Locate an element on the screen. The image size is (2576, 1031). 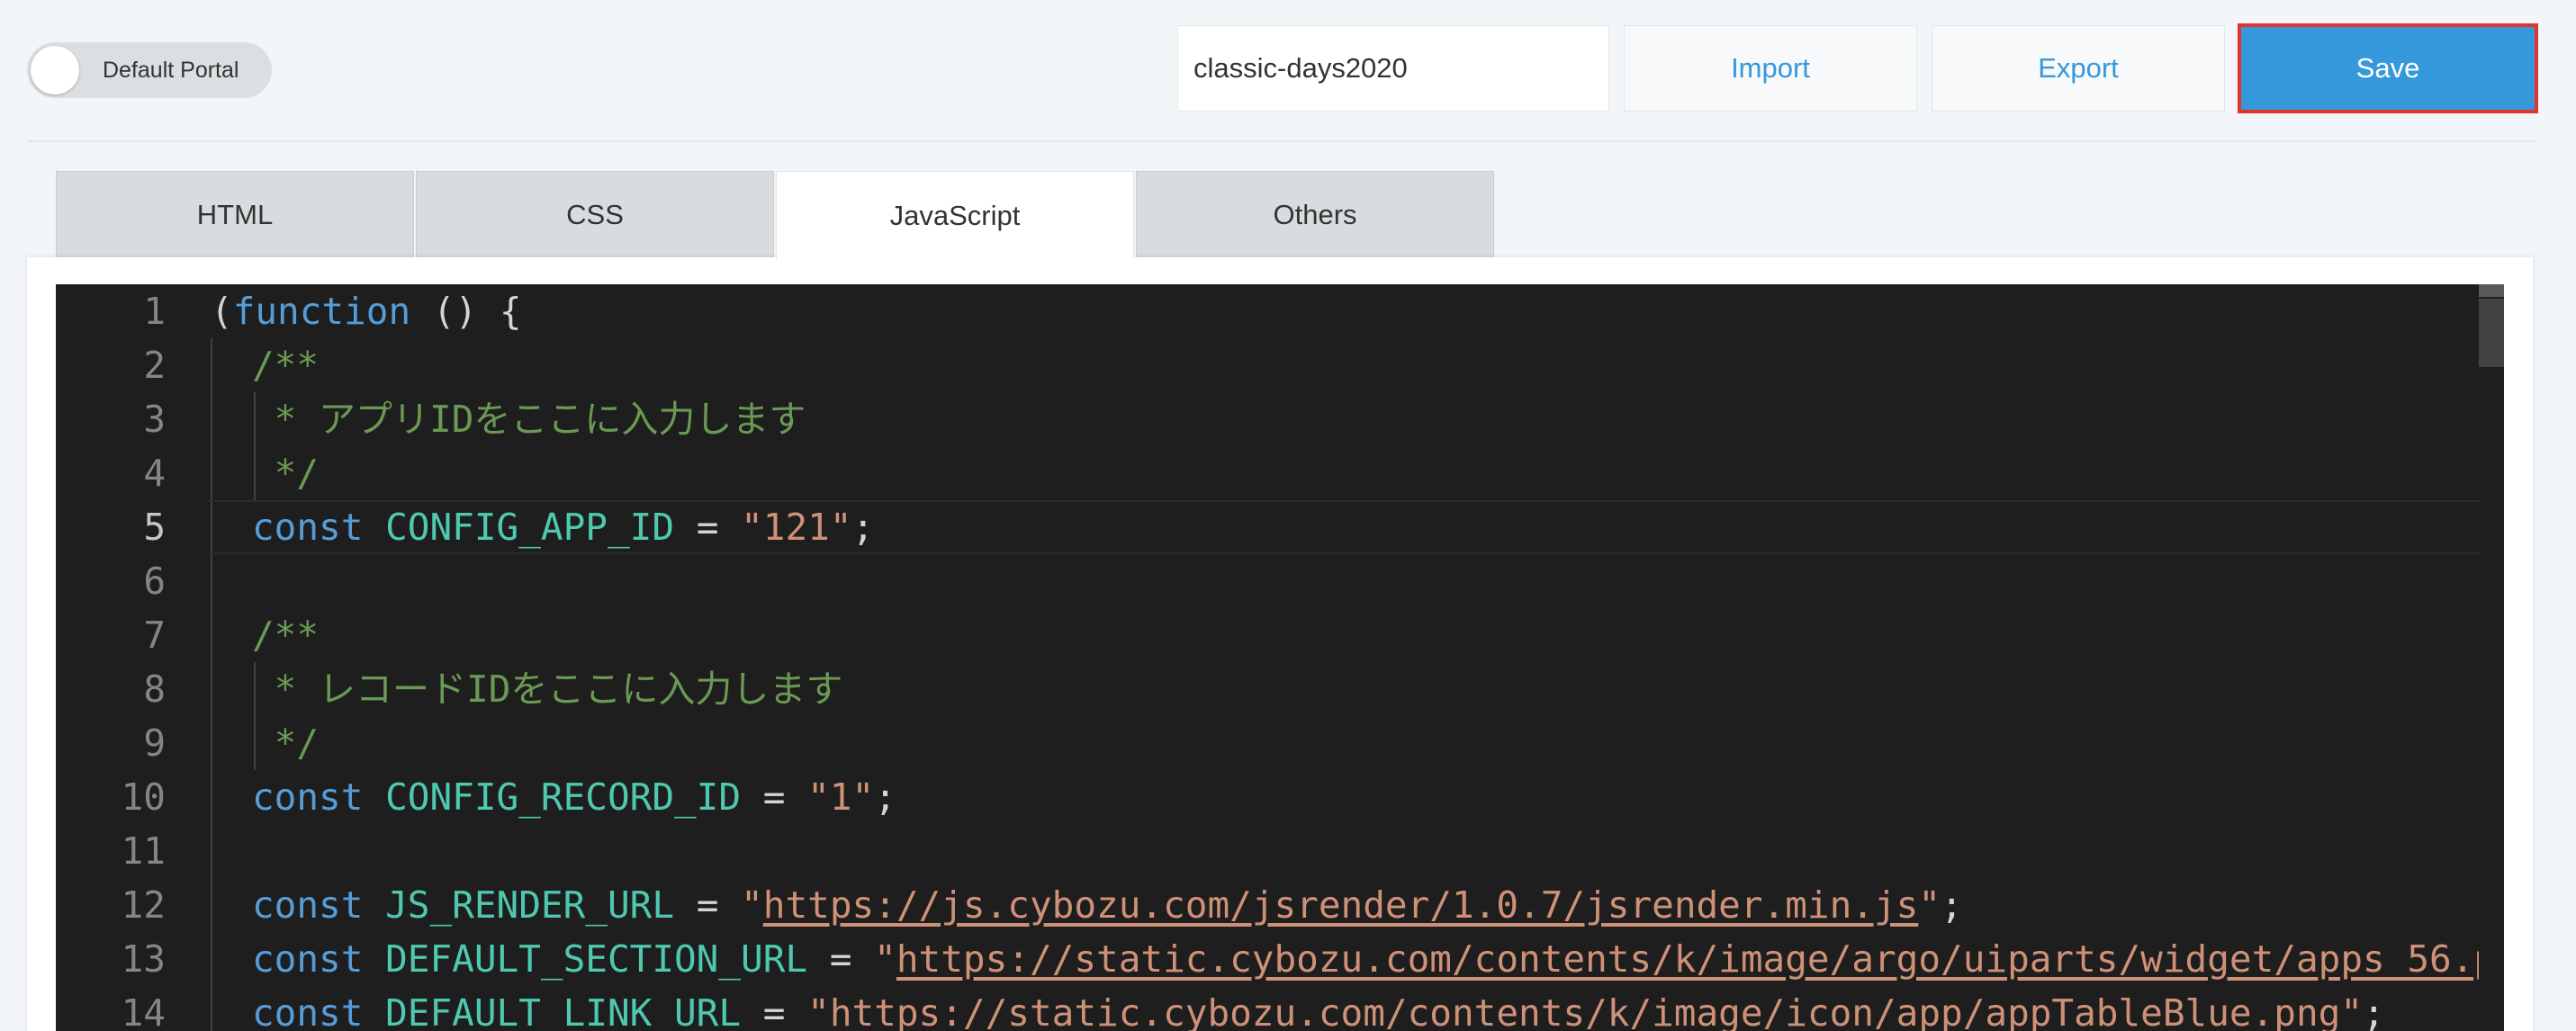
toggle-label: Default Portal is located at coordinates (171, 70).